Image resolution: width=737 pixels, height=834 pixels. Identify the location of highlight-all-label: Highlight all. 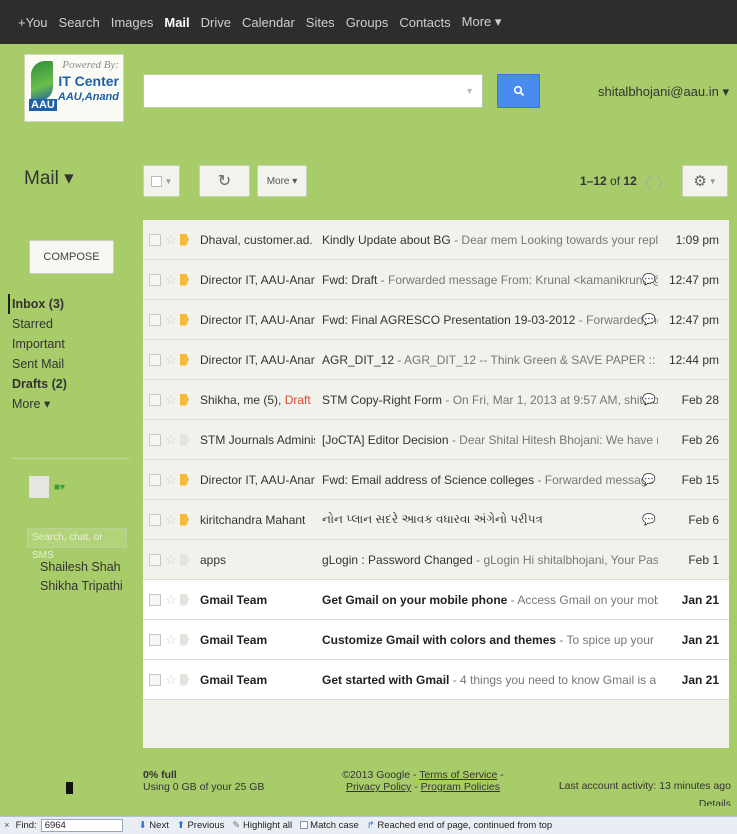
(268, 825).